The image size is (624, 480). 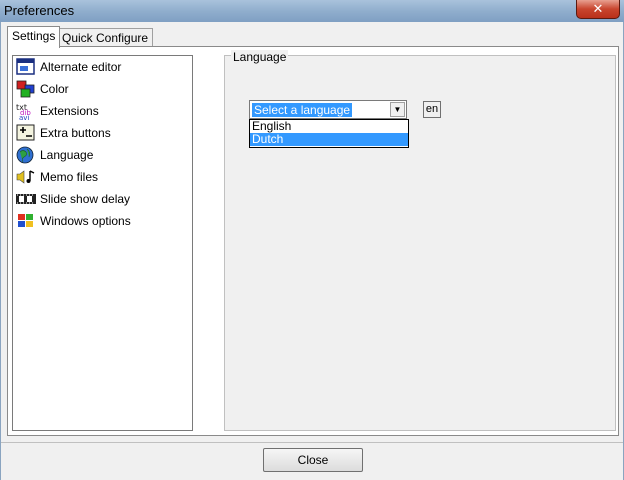 What do you see at coordinates (85, 199) in the screenshot?
I see `list-item-label: Slide show delay` at bounding box center [85, 199].